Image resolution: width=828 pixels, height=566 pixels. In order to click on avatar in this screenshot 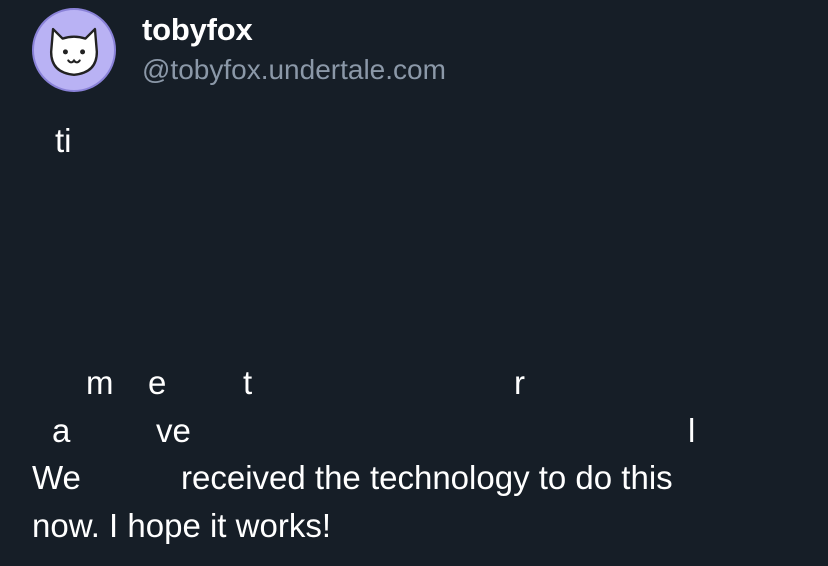, I will do `click(74, 50)`.